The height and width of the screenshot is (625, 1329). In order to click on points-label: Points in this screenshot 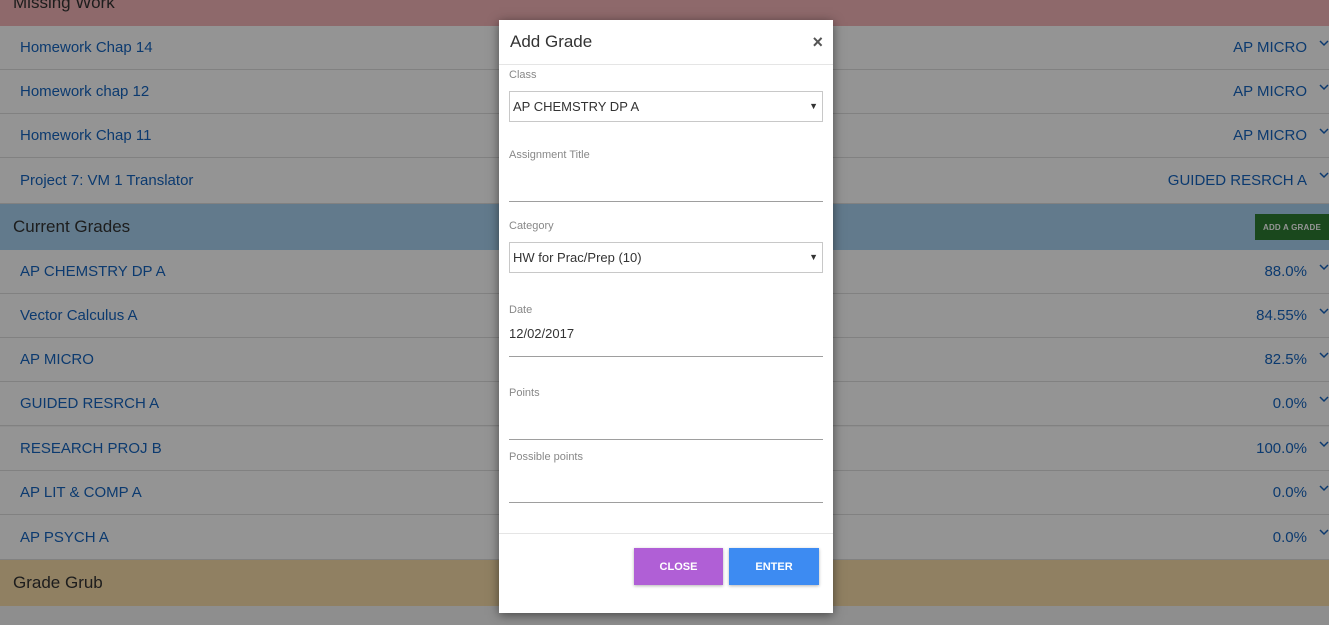, I will do `click(524, 393)`.